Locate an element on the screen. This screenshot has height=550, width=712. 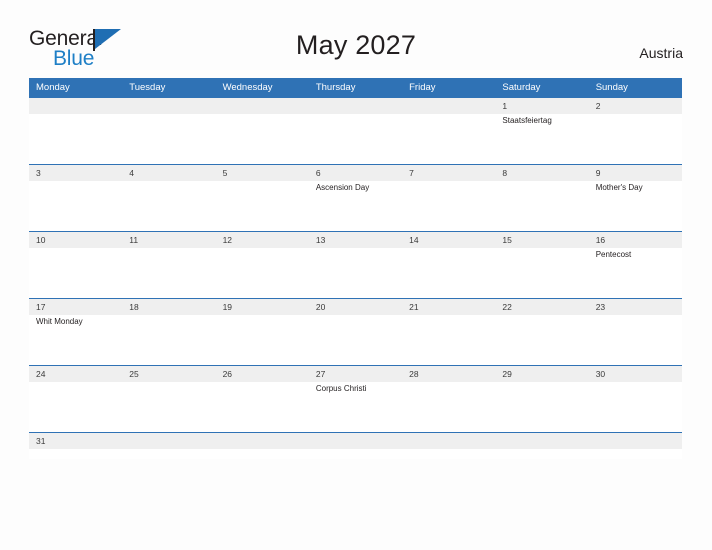
calendar-week-row: 17 18 19 20 21 22 23 Whit Monday is located at coordinates (355, 331).